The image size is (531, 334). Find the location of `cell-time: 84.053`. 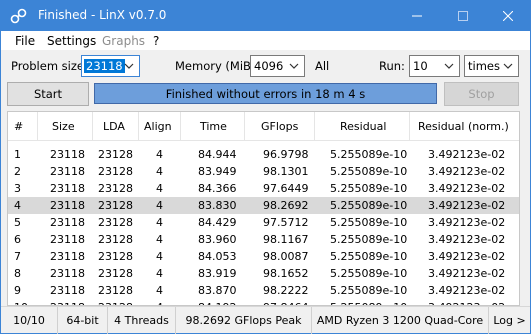

cell-time: 84.053 is located at coordinates (217, 256).